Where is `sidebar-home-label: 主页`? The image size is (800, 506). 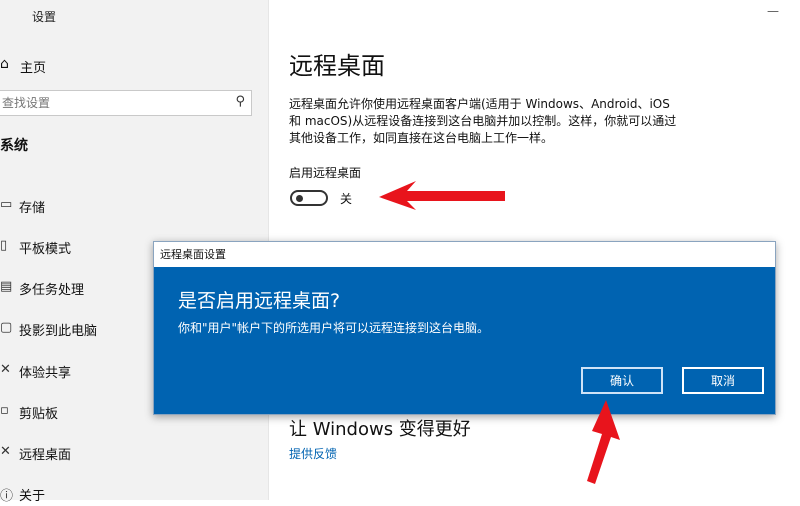
sidebar-home-label: 主页 is located at coordinates (33, 68).